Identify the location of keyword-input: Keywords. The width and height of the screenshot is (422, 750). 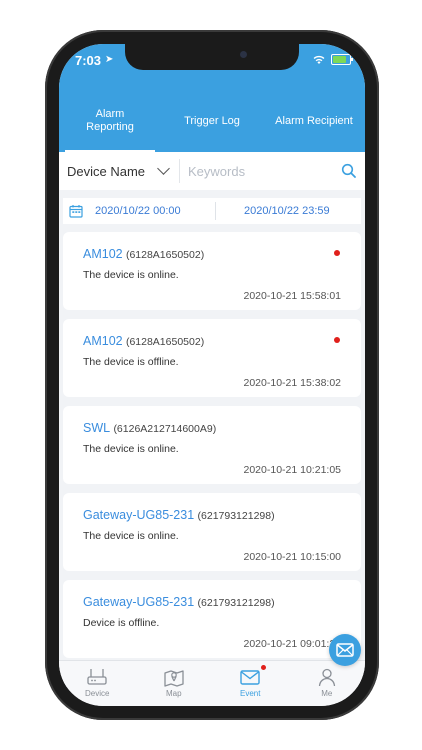
(260, 171).